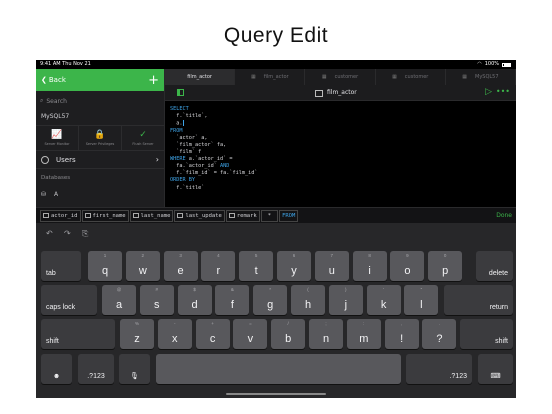 This screenshot has height=414, width=552. I want to click on key-alt-label: 9, so click(407, 255).